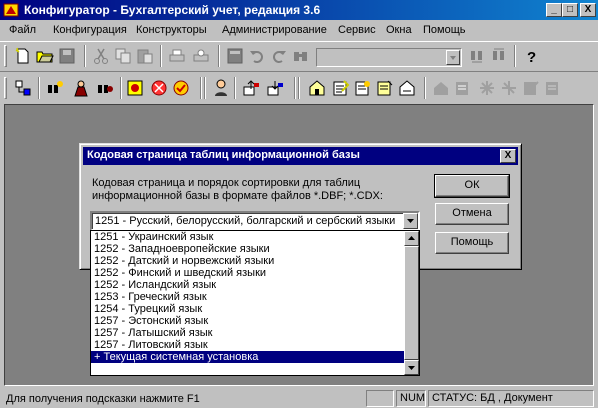 This screenshot has width=598, height=408. Describe the element at coordinates (248, 321) in the screenshot. I see `list-item: 1257 - Эстонский язык` at that location.